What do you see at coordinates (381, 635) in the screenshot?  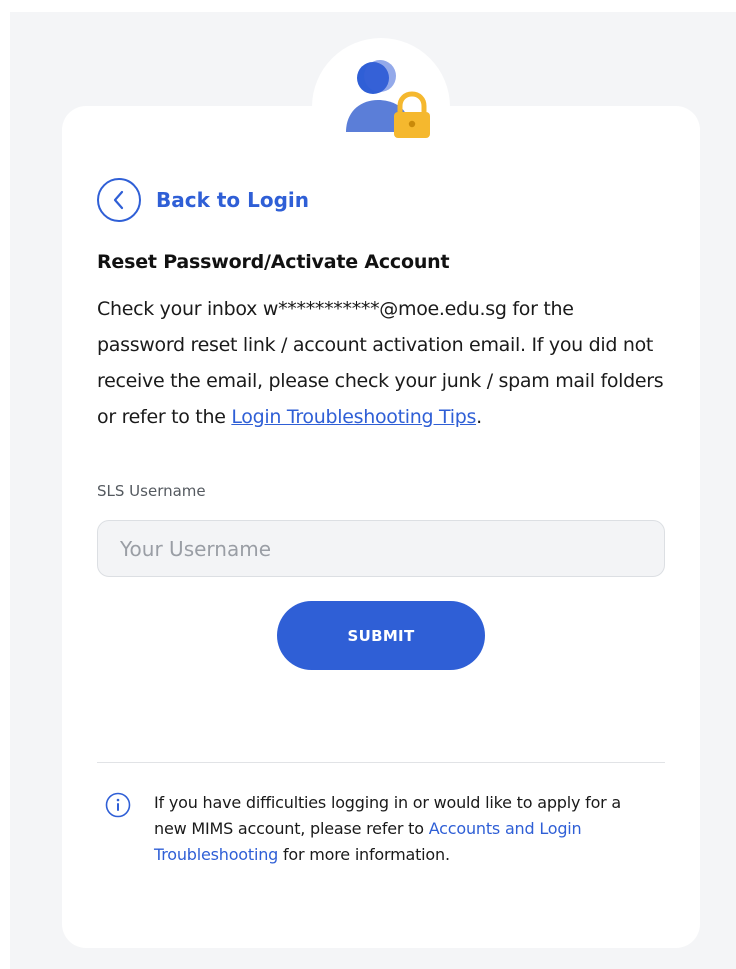 I see `submit-button: SUBMIT` at bounding box center [381, 635].